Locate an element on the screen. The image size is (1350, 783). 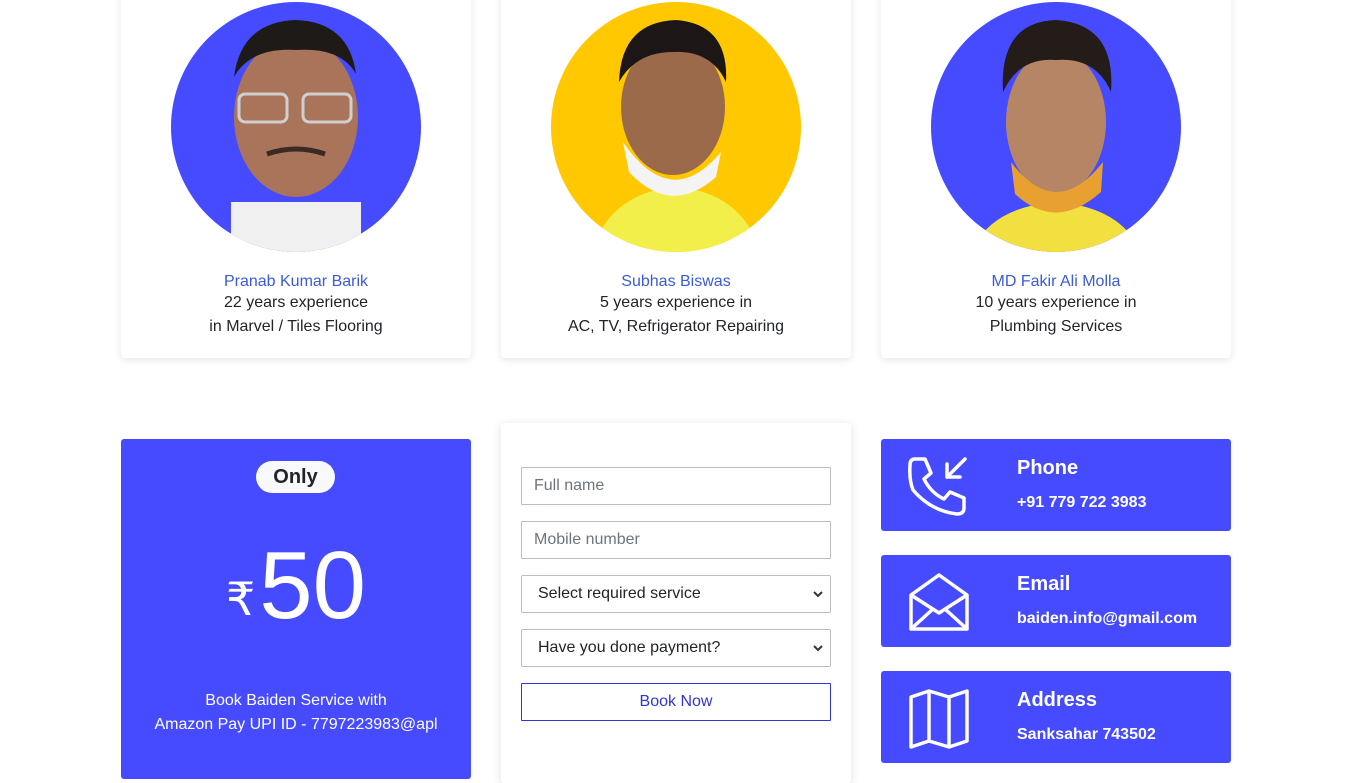
email-contact: Email baiden.info@gmail.com is located at coordinates (1056, 601).